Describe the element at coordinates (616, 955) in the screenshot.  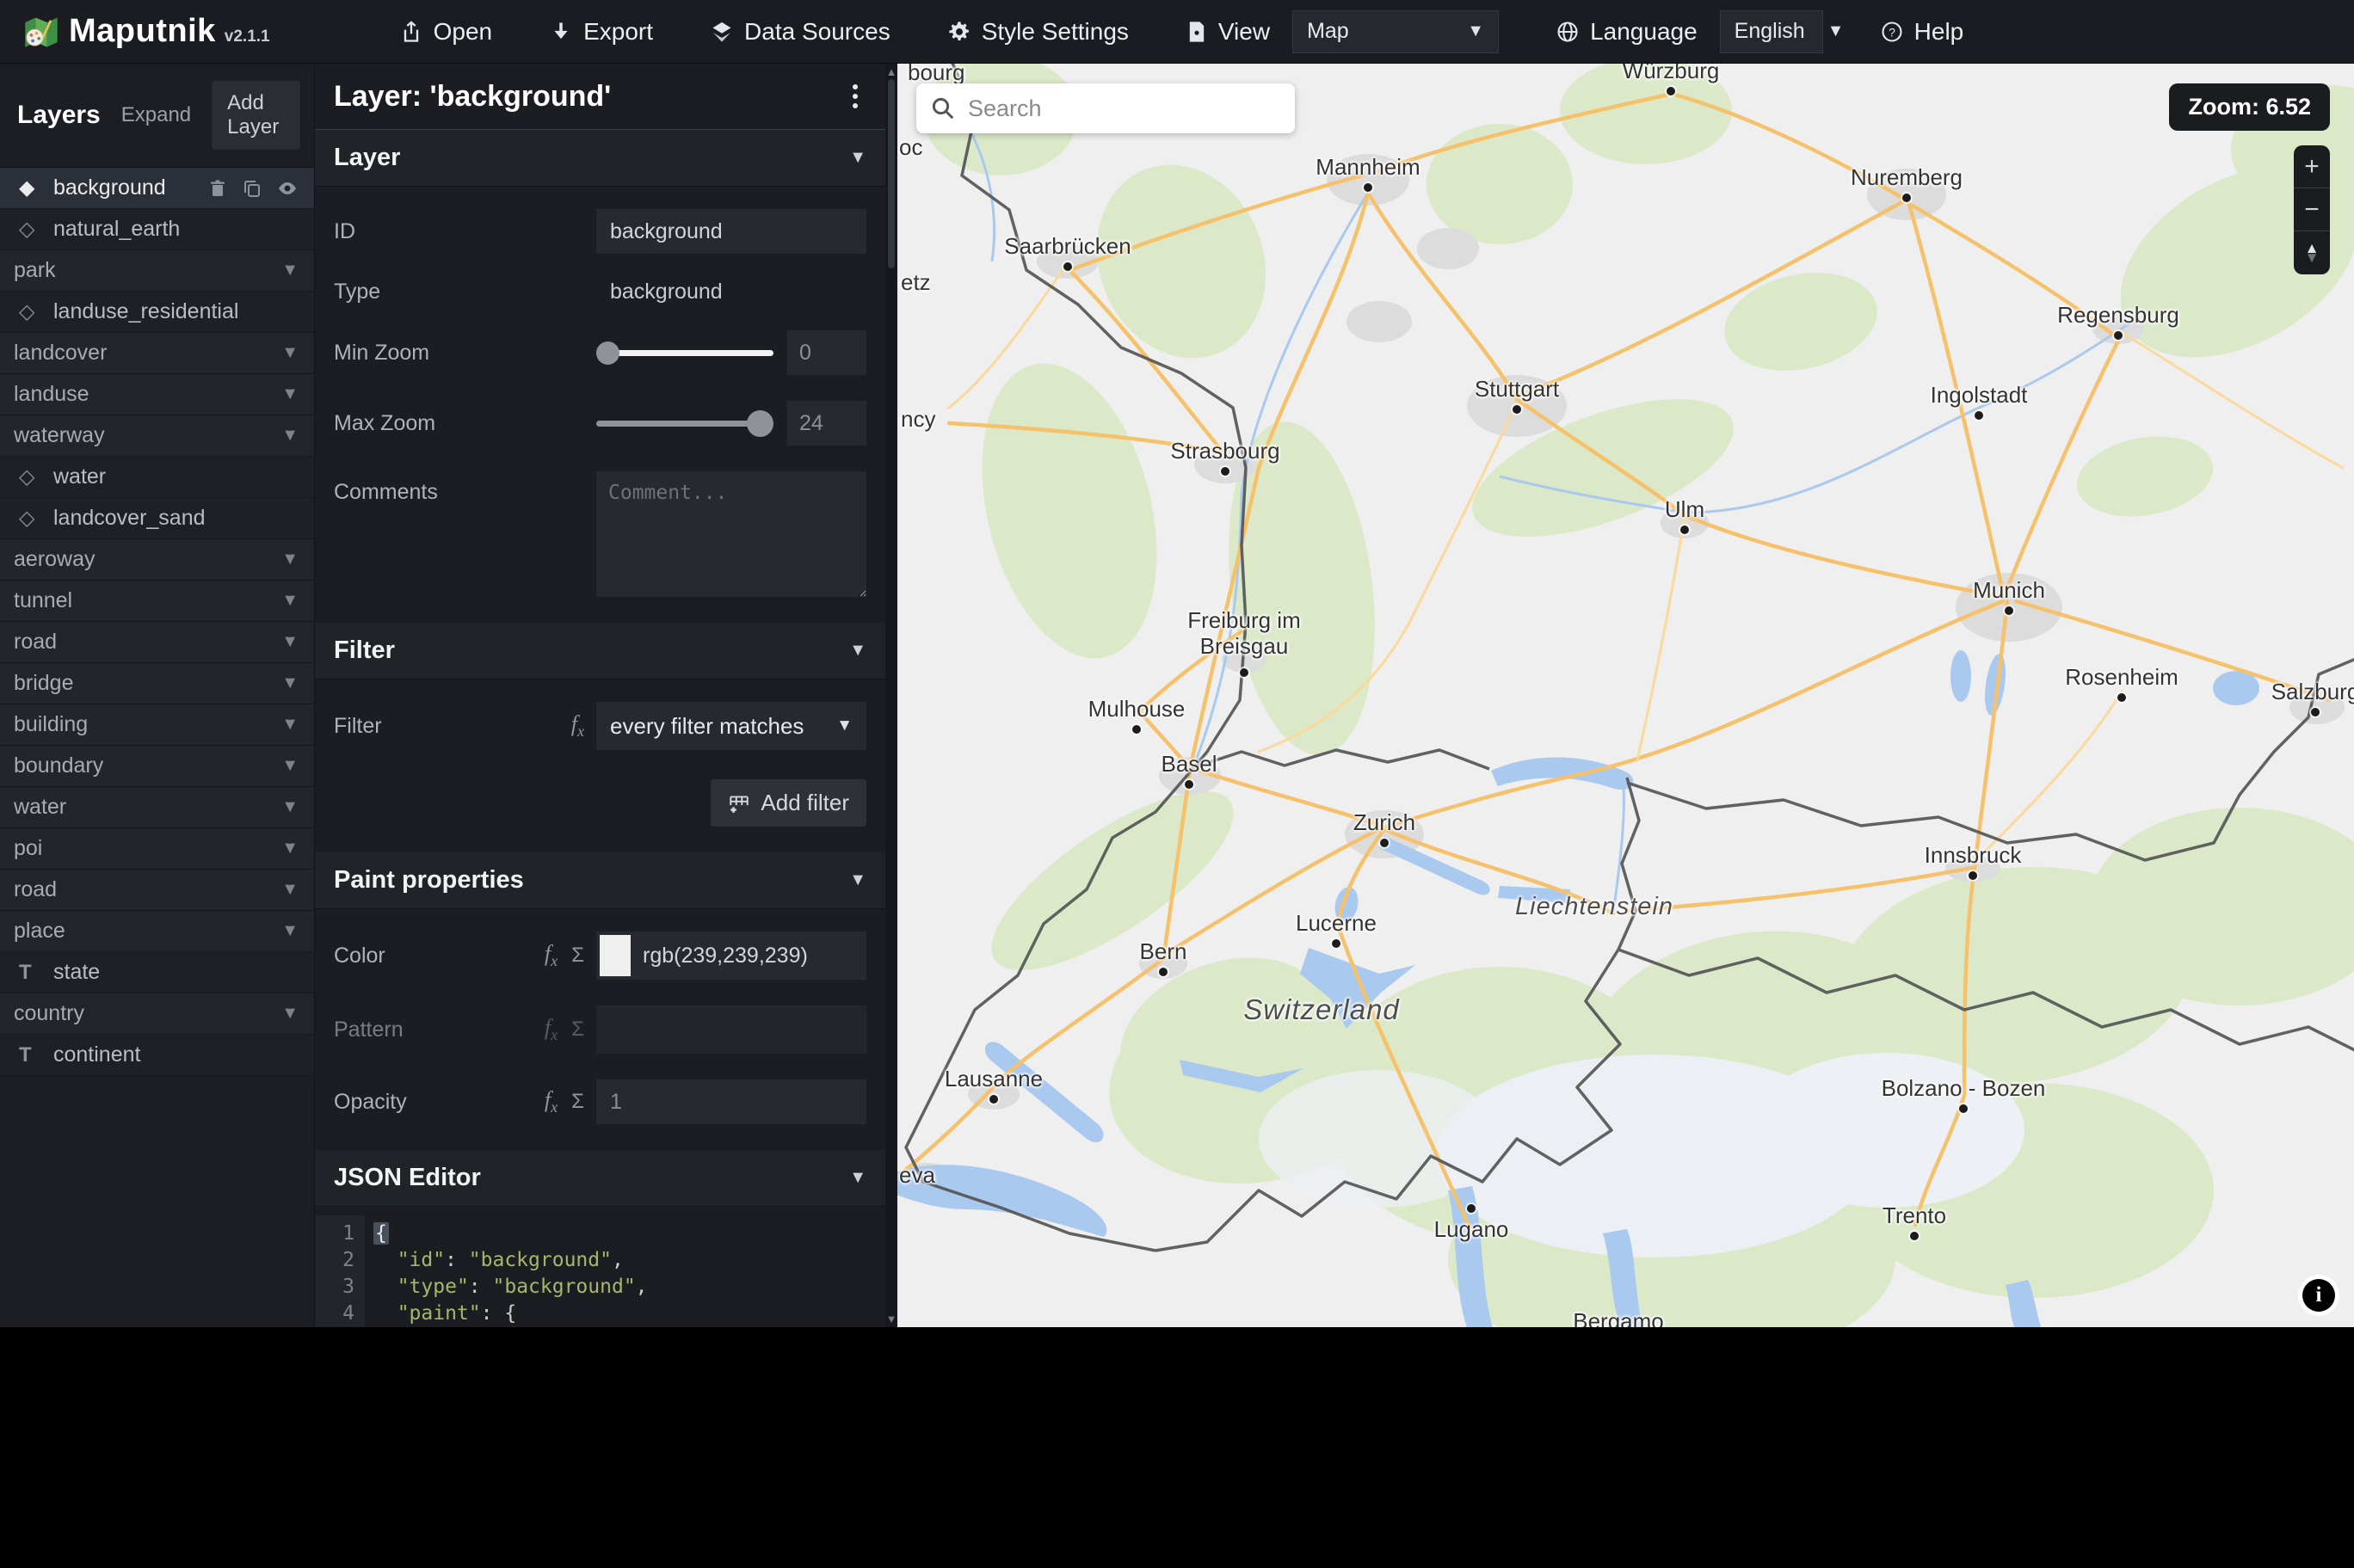
I see `color-swatch` at that location.